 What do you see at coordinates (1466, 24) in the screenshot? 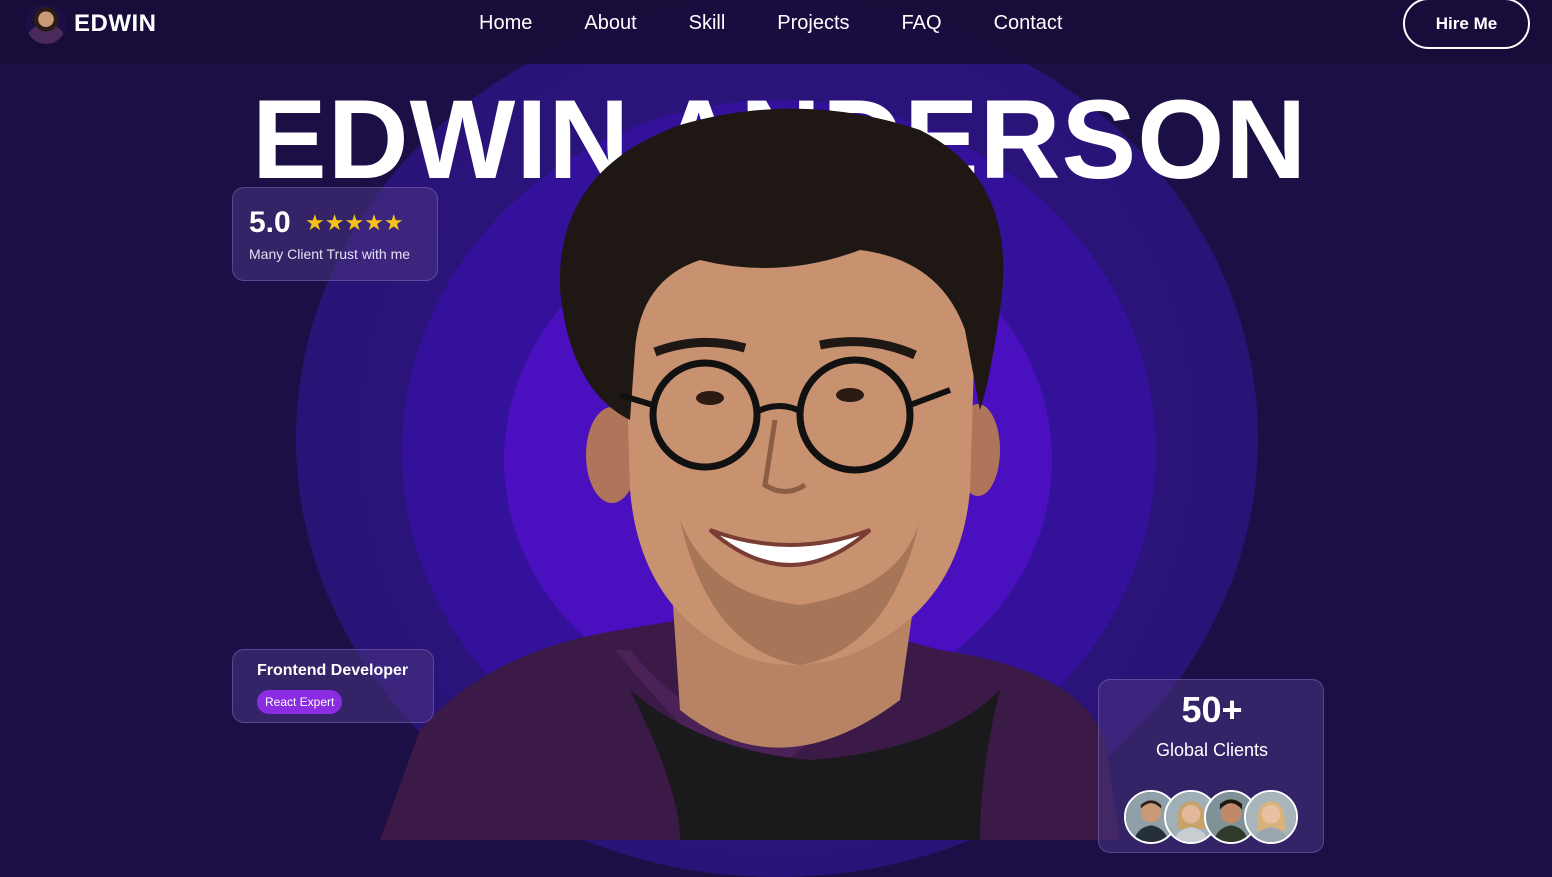
I see `hire-me-button: Hire Me` at bounding box center [1466, 24].